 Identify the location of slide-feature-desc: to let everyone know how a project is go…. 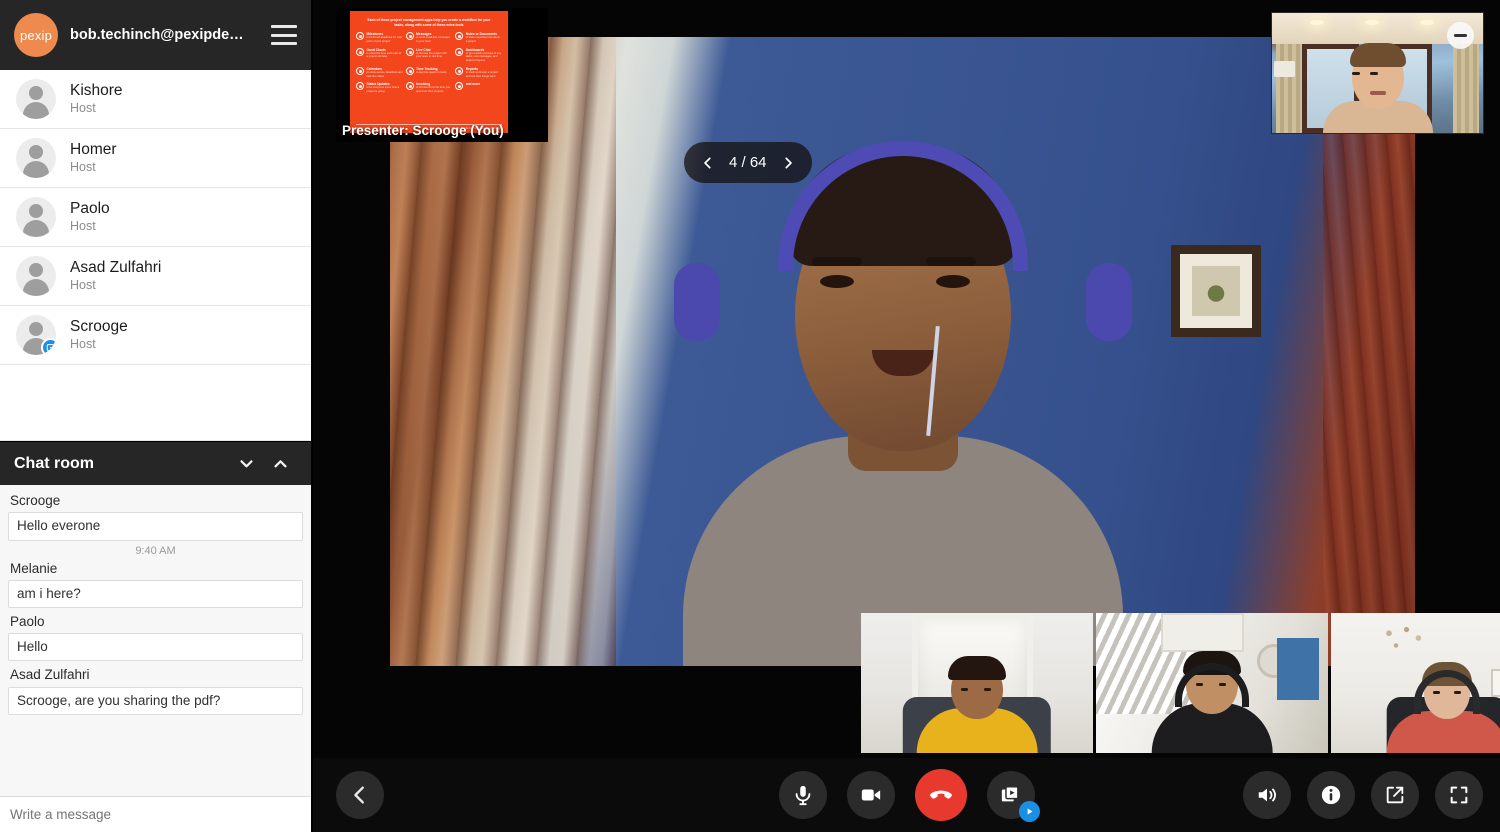
(383, 89).